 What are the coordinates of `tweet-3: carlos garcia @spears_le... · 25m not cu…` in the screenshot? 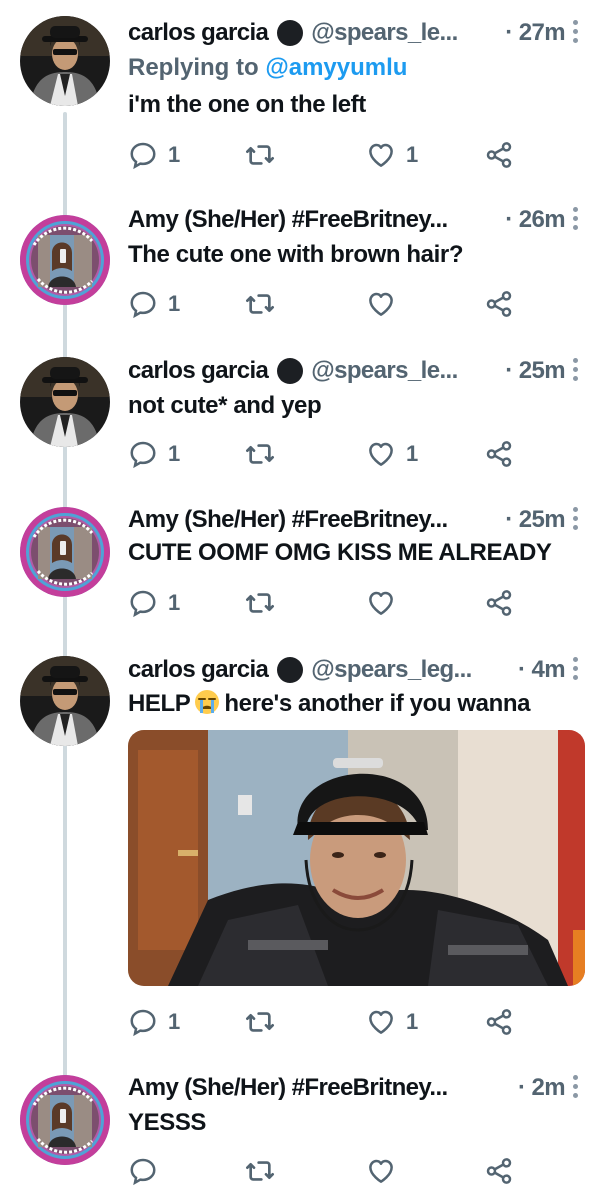 It's located at (302, 419).